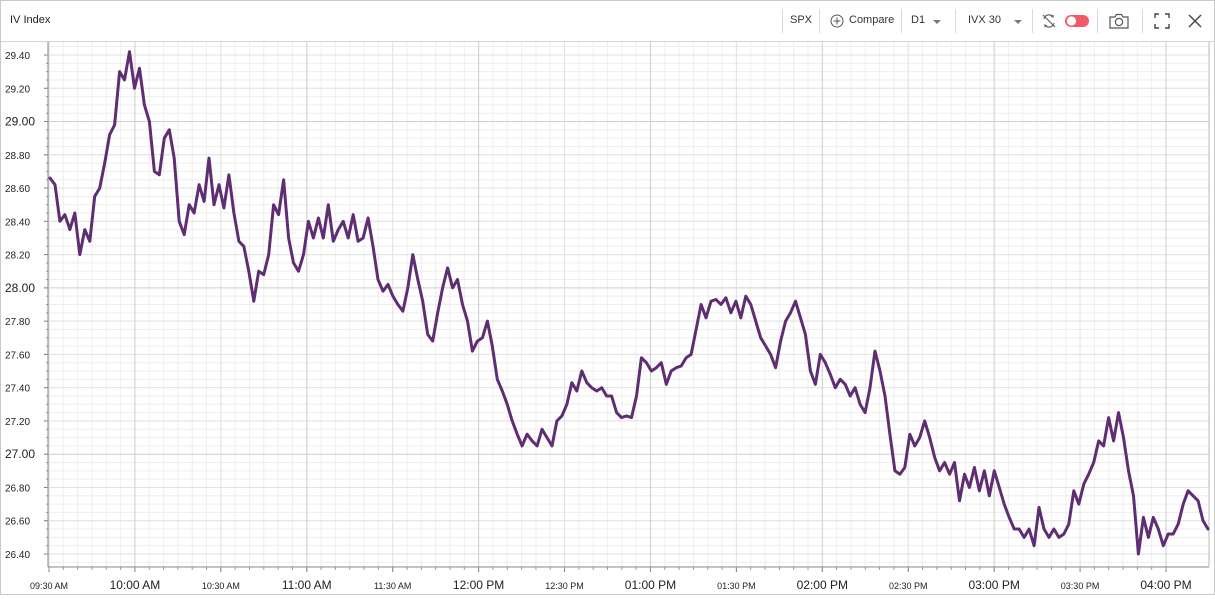  Describe the element at coordinates (17, 256) in the screenshot. I see `y-tick-label: 28.20` at that location.